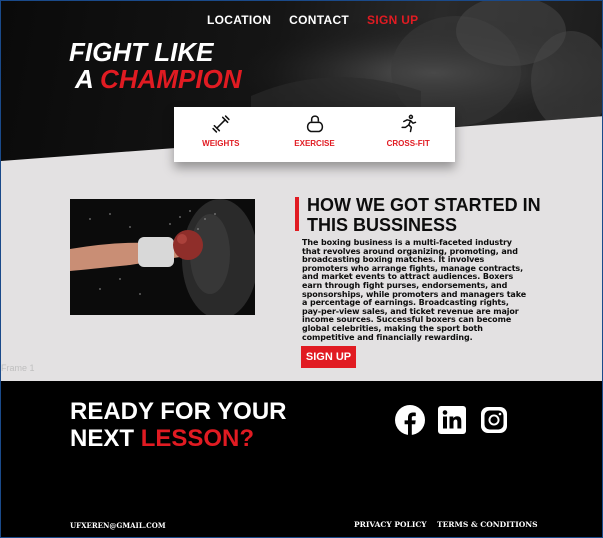 Image resolution: width=603 pixels, height=538 pixels. What do you see at coordinates (424, 215) in the screenshot?
I see `story-heading: HOW WE GOT STARTED IN THIS BUSSINESS` at bounding box center [424, 215].